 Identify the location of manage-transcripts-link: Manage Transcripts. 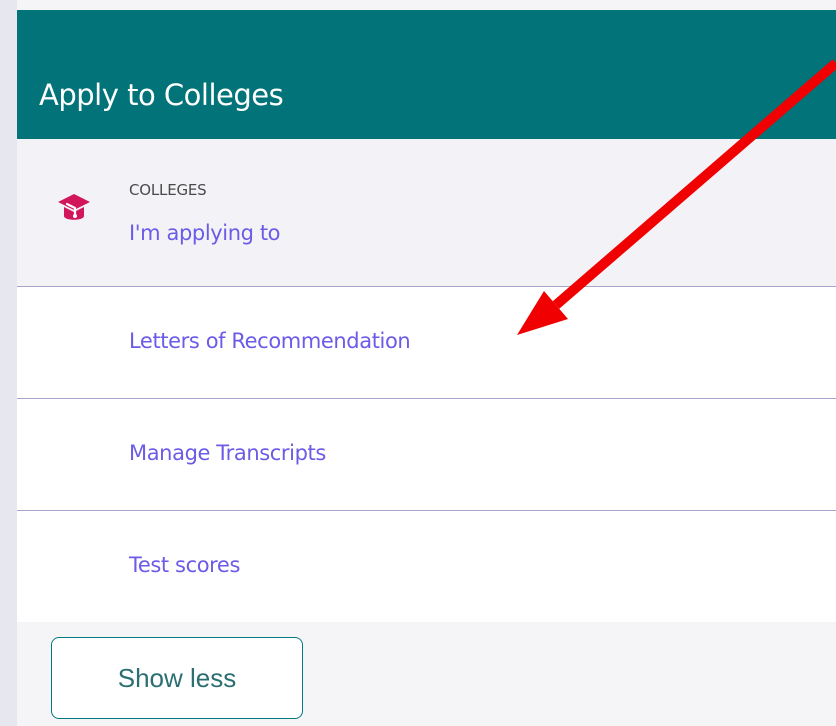
(227, 453).